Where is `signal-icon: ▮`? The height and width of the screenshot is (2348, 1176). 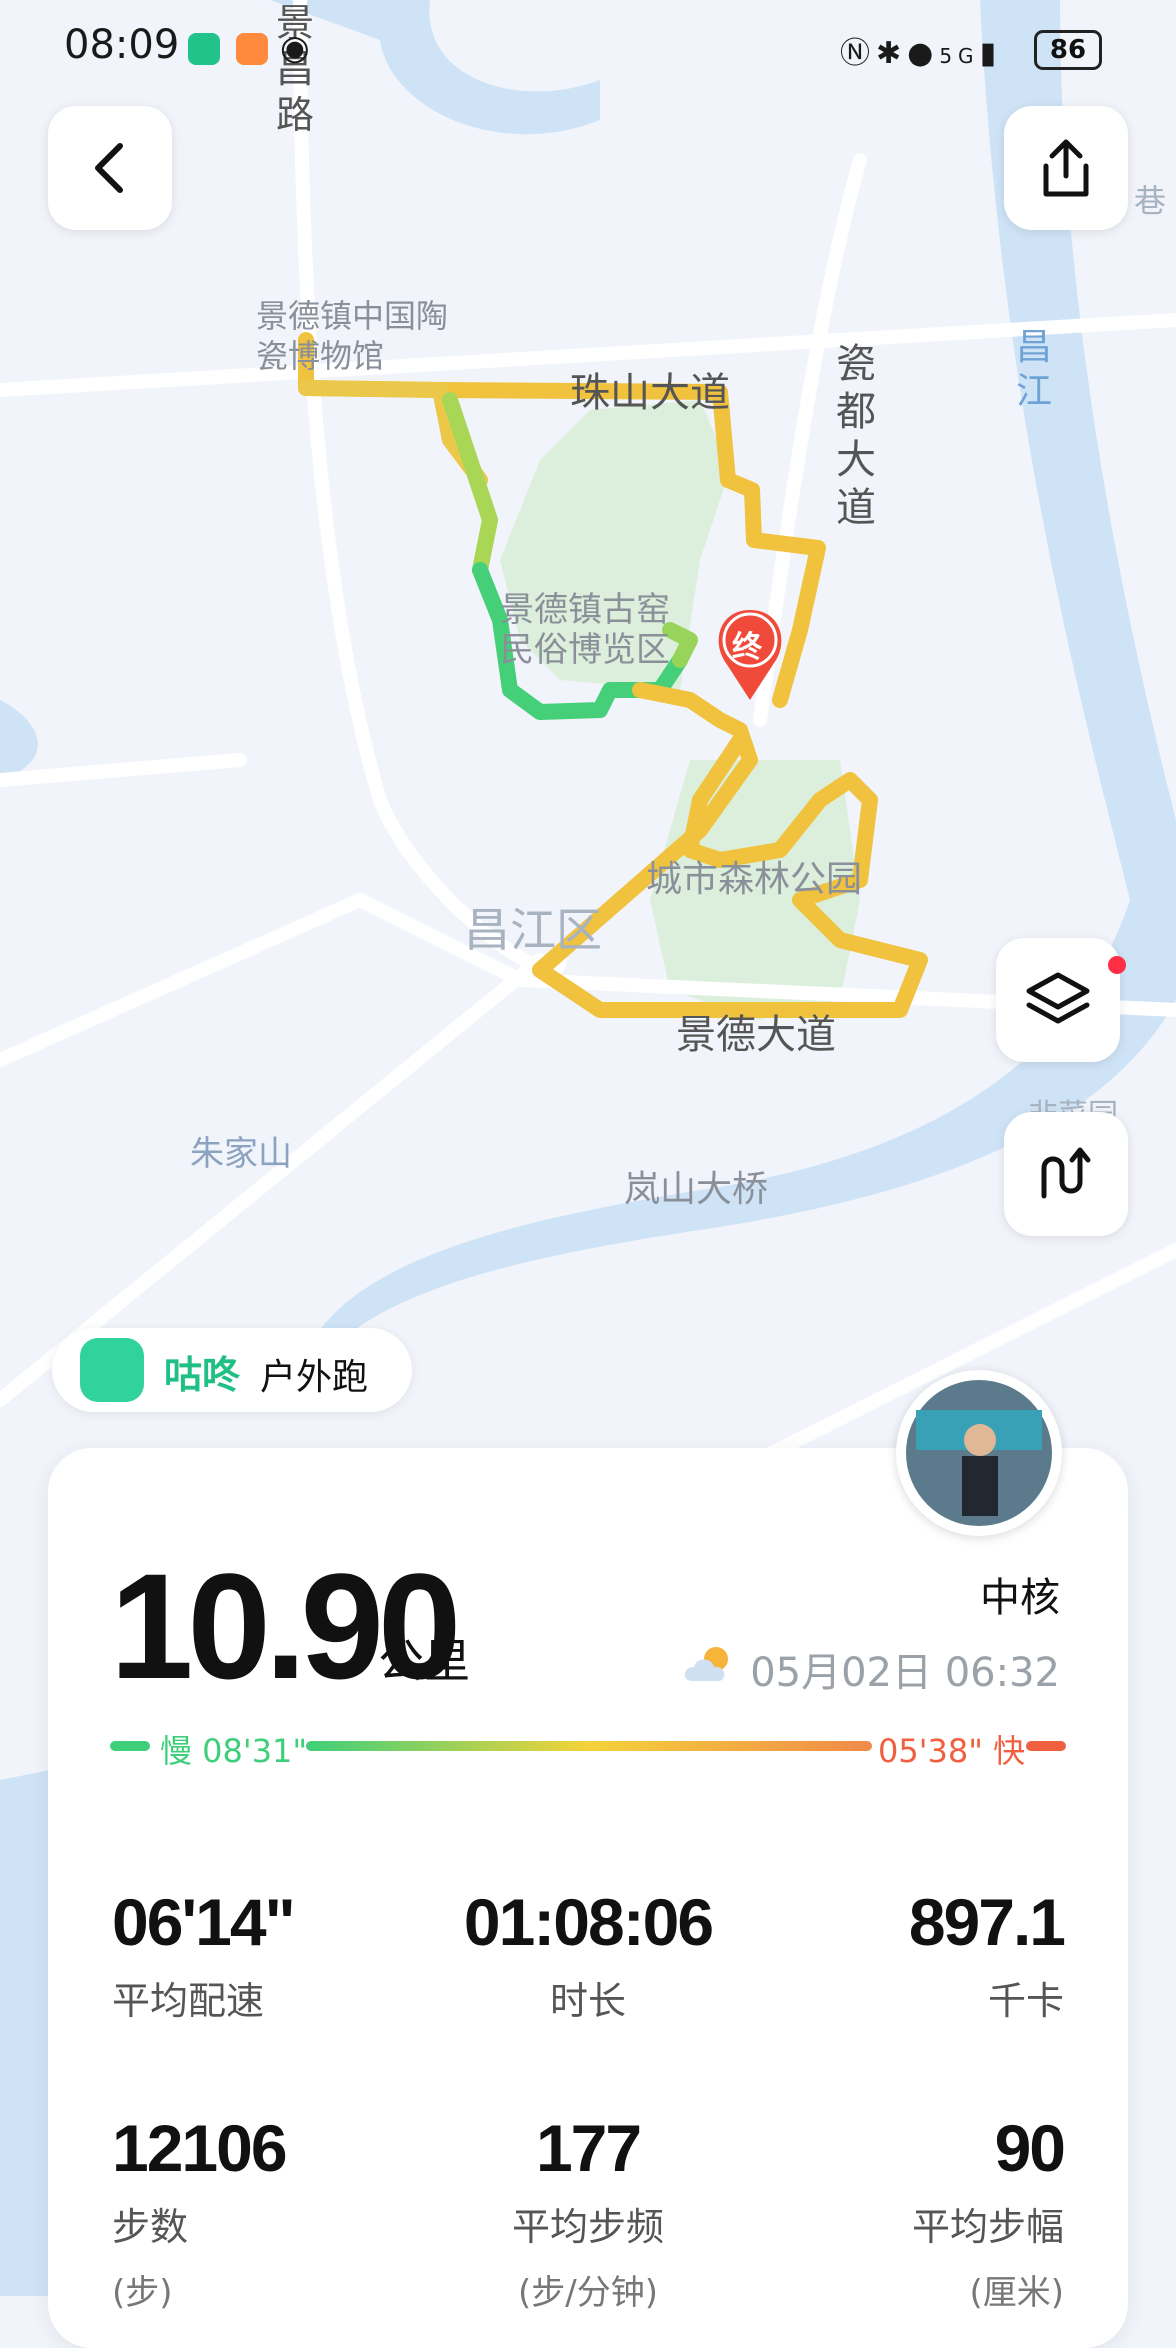
signal-icon: ▮ is located at coordinates (991, 53).